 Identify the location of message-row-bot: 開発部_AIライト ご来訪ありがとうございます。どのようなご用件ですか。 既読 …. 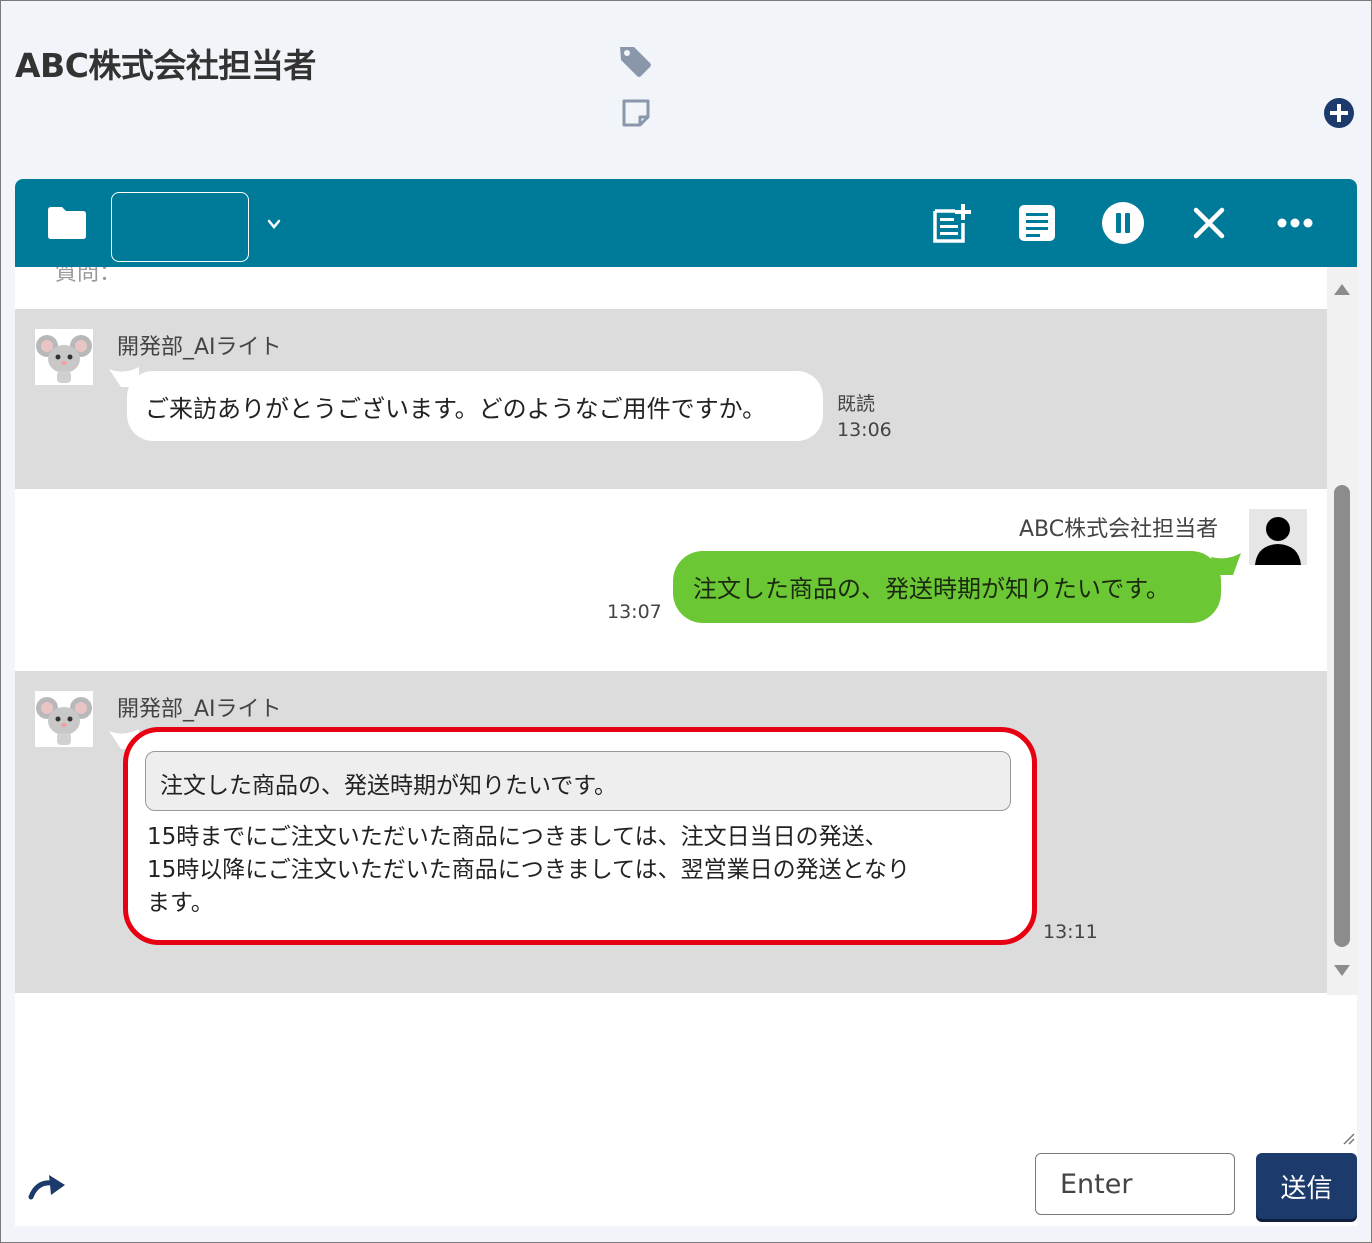
(671, 399).